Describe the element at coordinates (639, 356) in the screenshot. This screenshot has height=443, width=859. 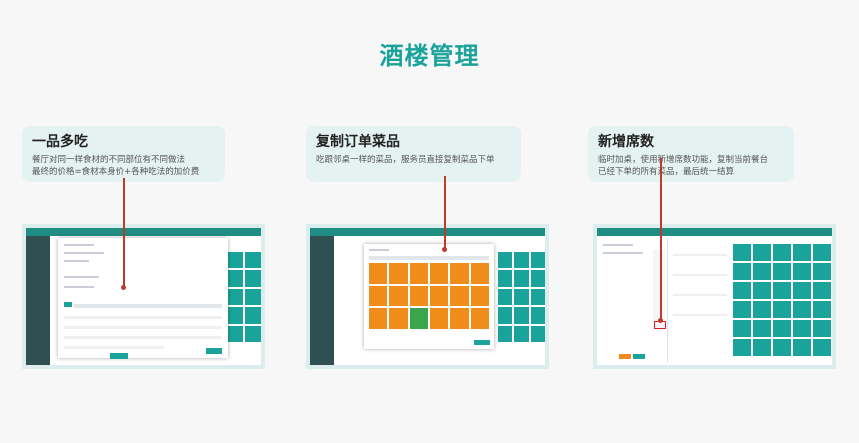
I see `order-button` at that location.